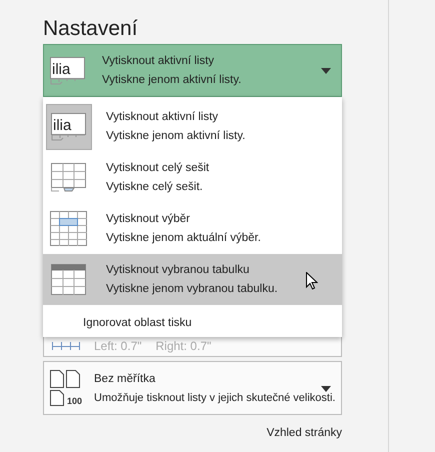 This screenshot has width=435, height=452. Describe the element at coordinates (192, 289) in the screenshot. I see `item-description: Vytiskne jenom vybranou tabulku.` at that location.